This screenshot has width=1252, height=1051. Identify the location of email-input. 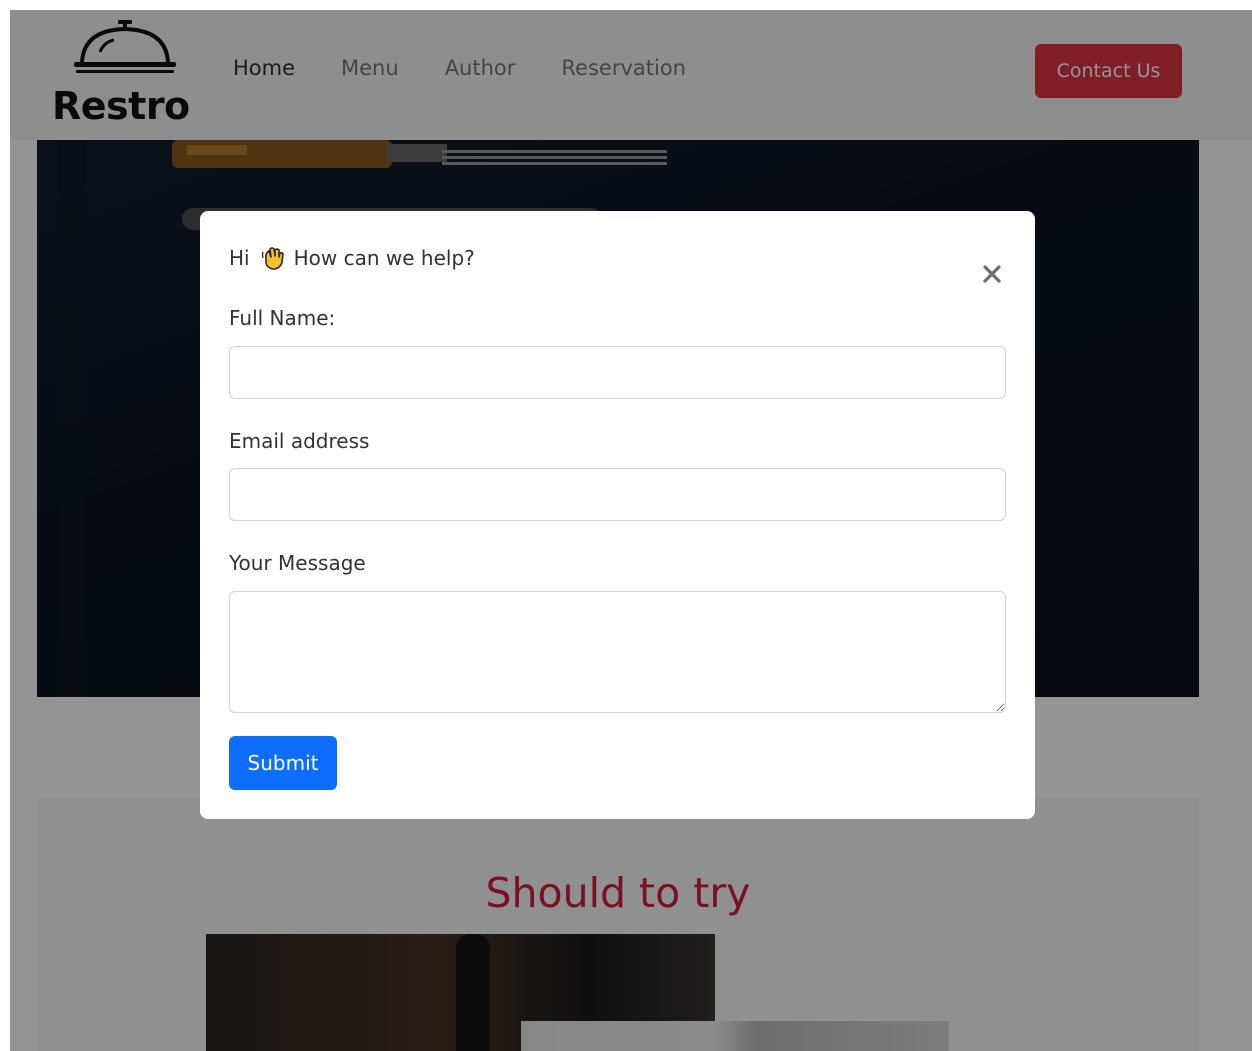
(617, 494).